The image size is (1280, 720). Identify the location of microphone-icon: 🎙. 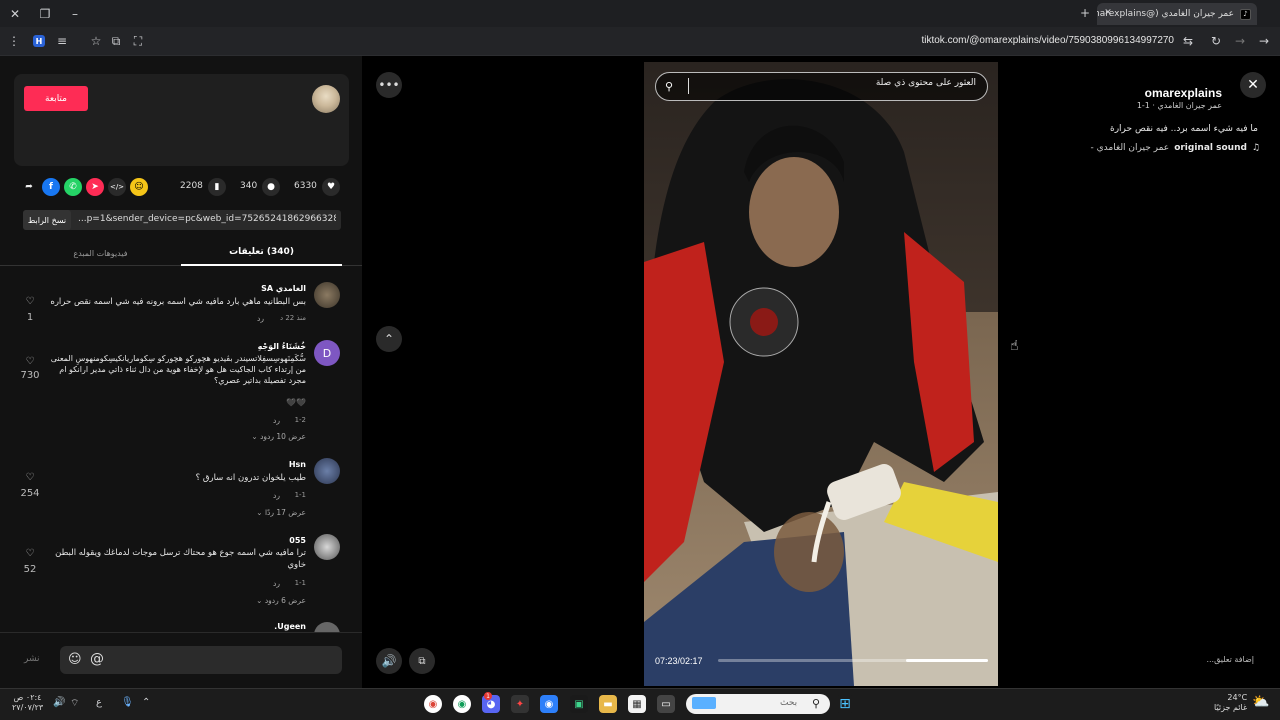
(127, 702).